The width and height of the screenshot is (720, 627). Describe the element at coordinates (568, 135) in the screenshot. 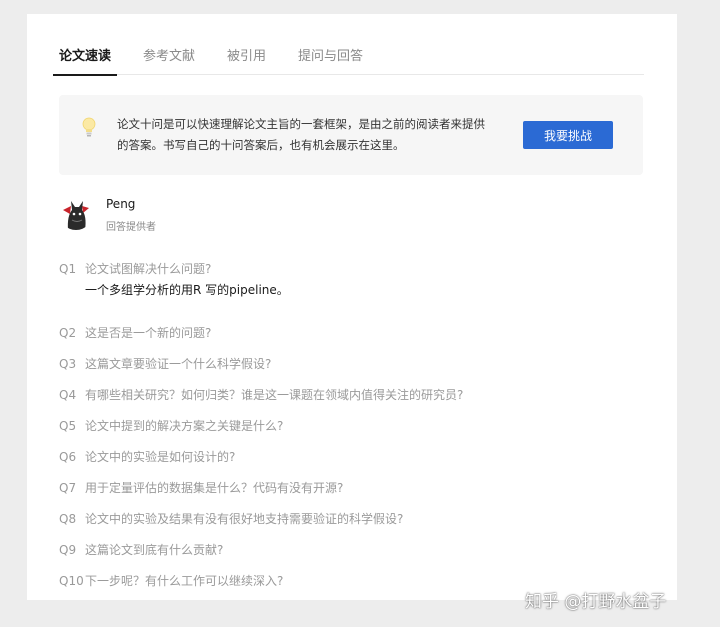

I see `challenge-button: 我要挑战` at that location.